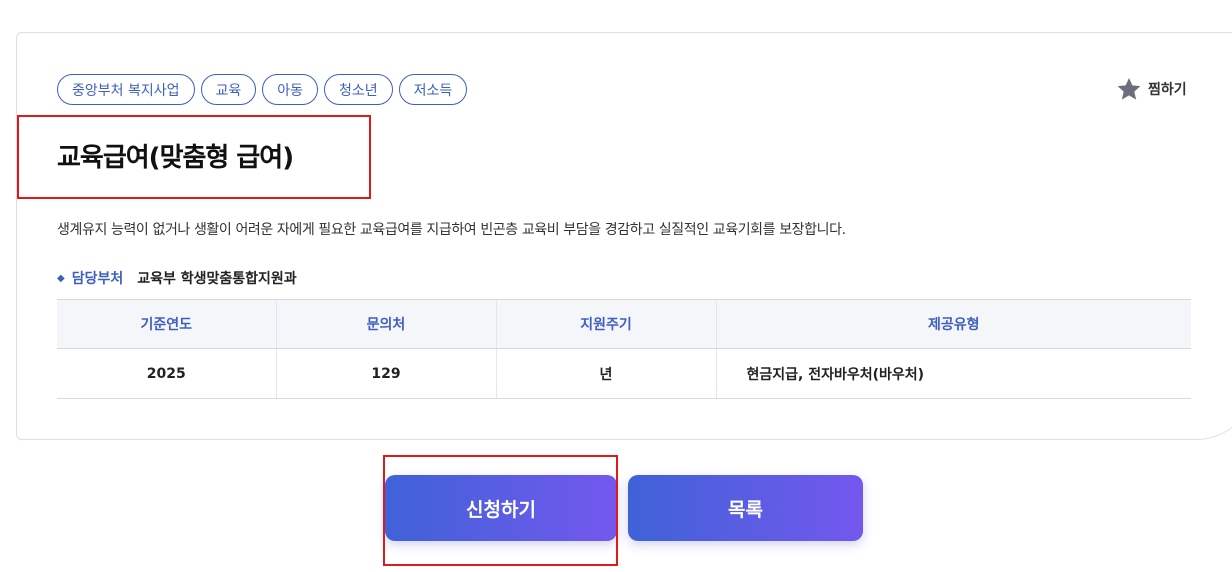 The image size is (1232, 572). What do you see at coordinates (1129, 88) in the screenshot?
I see `star-icon` at bounding box center [1129, 88].